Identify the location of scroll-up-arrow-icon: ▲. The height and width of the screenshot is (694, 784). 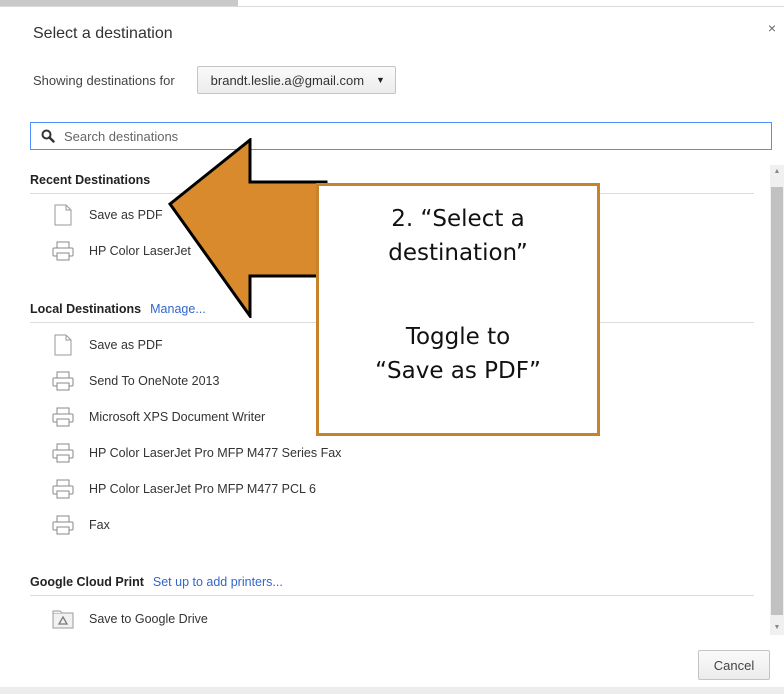
(777, 172).